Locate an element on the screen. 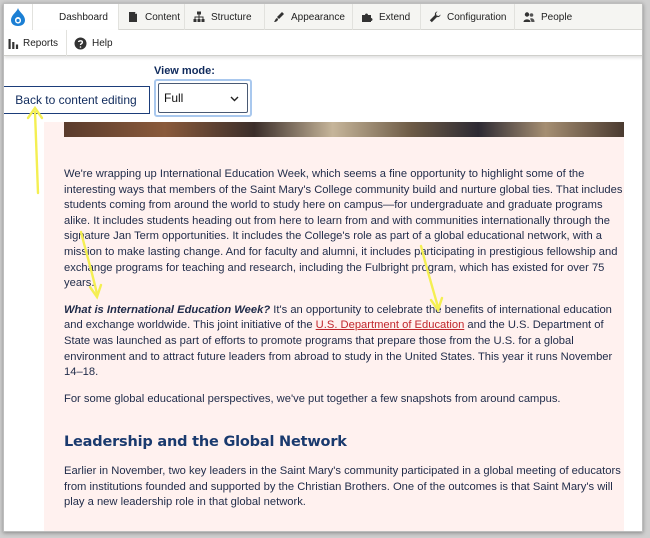 This screenshot has height=538, width=650. tab-reports: Reports is located at coordinates (35, 43).